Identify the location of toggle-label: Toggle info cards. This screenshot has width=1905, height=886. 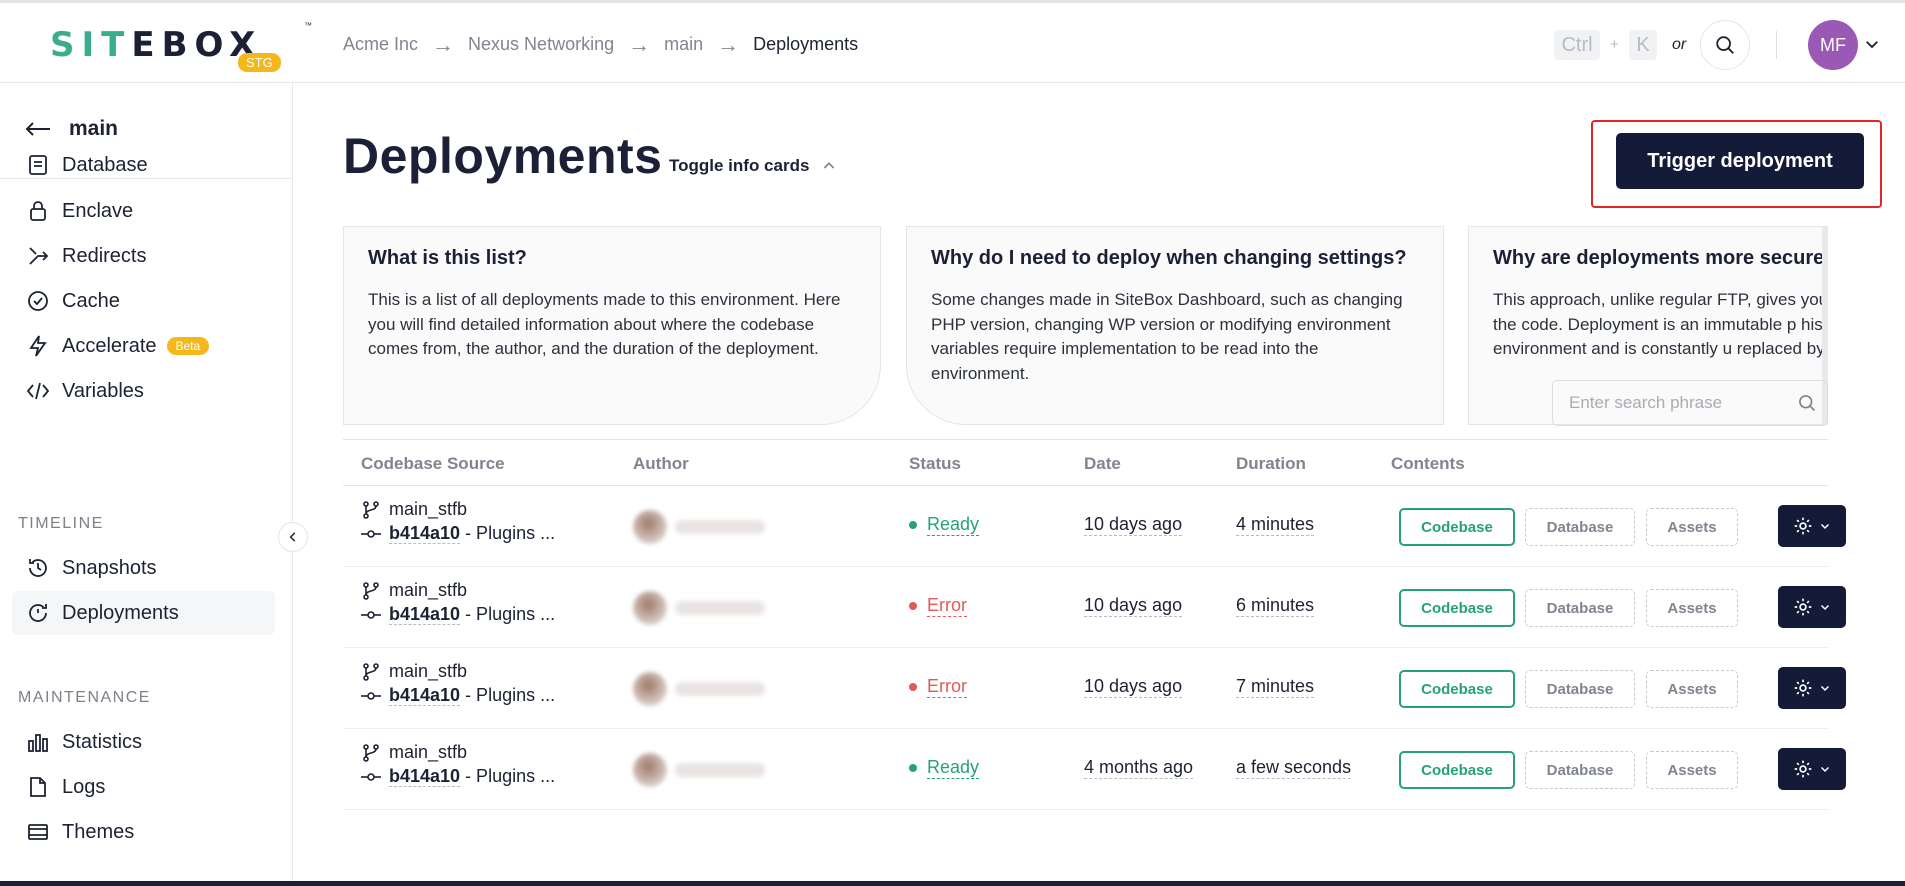
(739, 165).